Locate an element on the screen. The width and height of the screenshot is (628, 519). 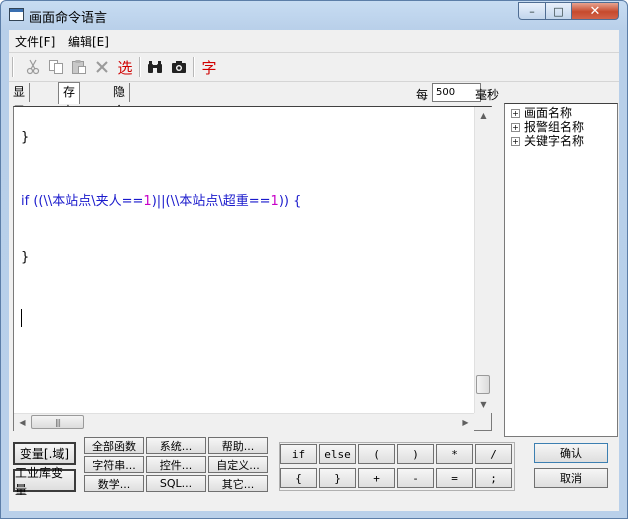
operator-close-paren-button: ) is located at coordinates (415, 454).